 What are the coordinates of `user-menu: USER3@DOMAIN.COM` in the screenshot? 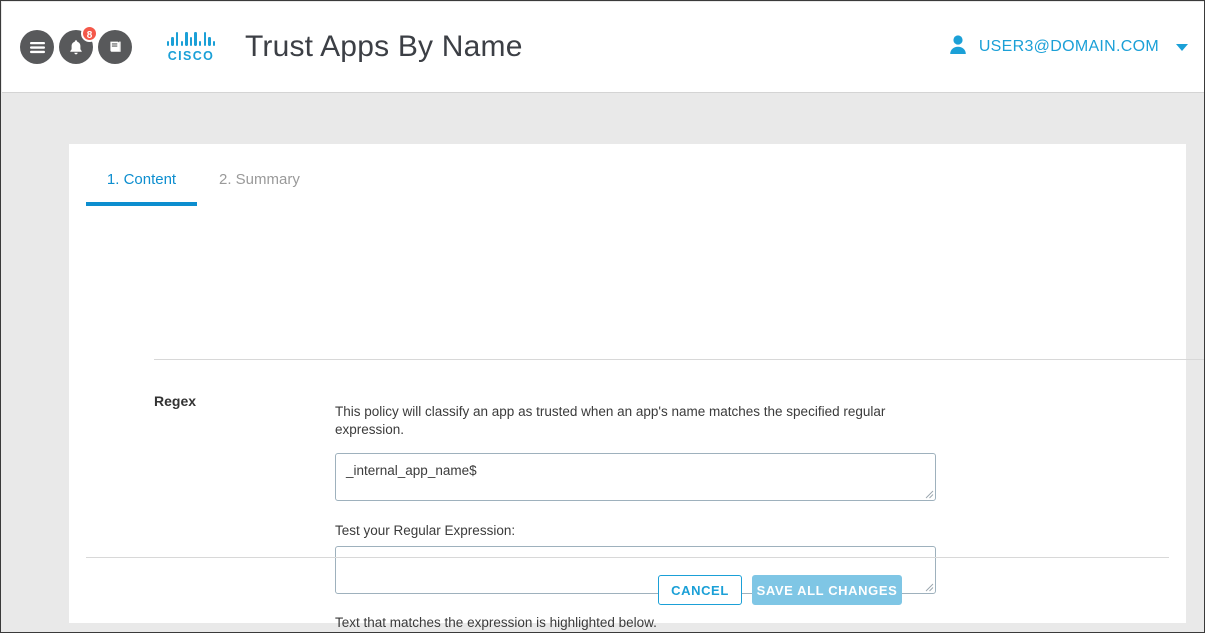 It's located at (1068, 47).